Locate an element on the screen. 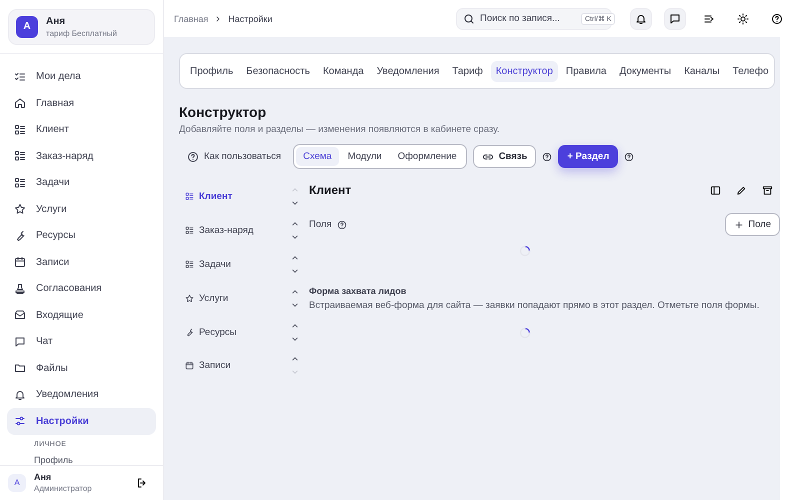 The height and width of the screenshot is (500, 800). notifications-button is located at coordinates (641, 19).